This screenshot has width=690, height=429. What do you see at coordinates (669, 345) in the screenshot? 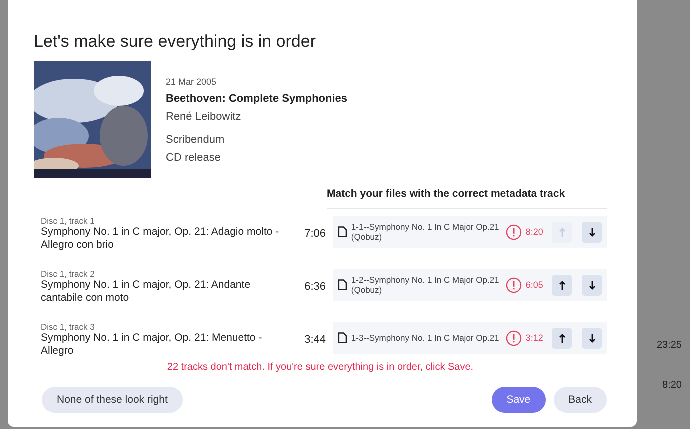
I see `track-time: 23:25` at bounding box center [669, 345].